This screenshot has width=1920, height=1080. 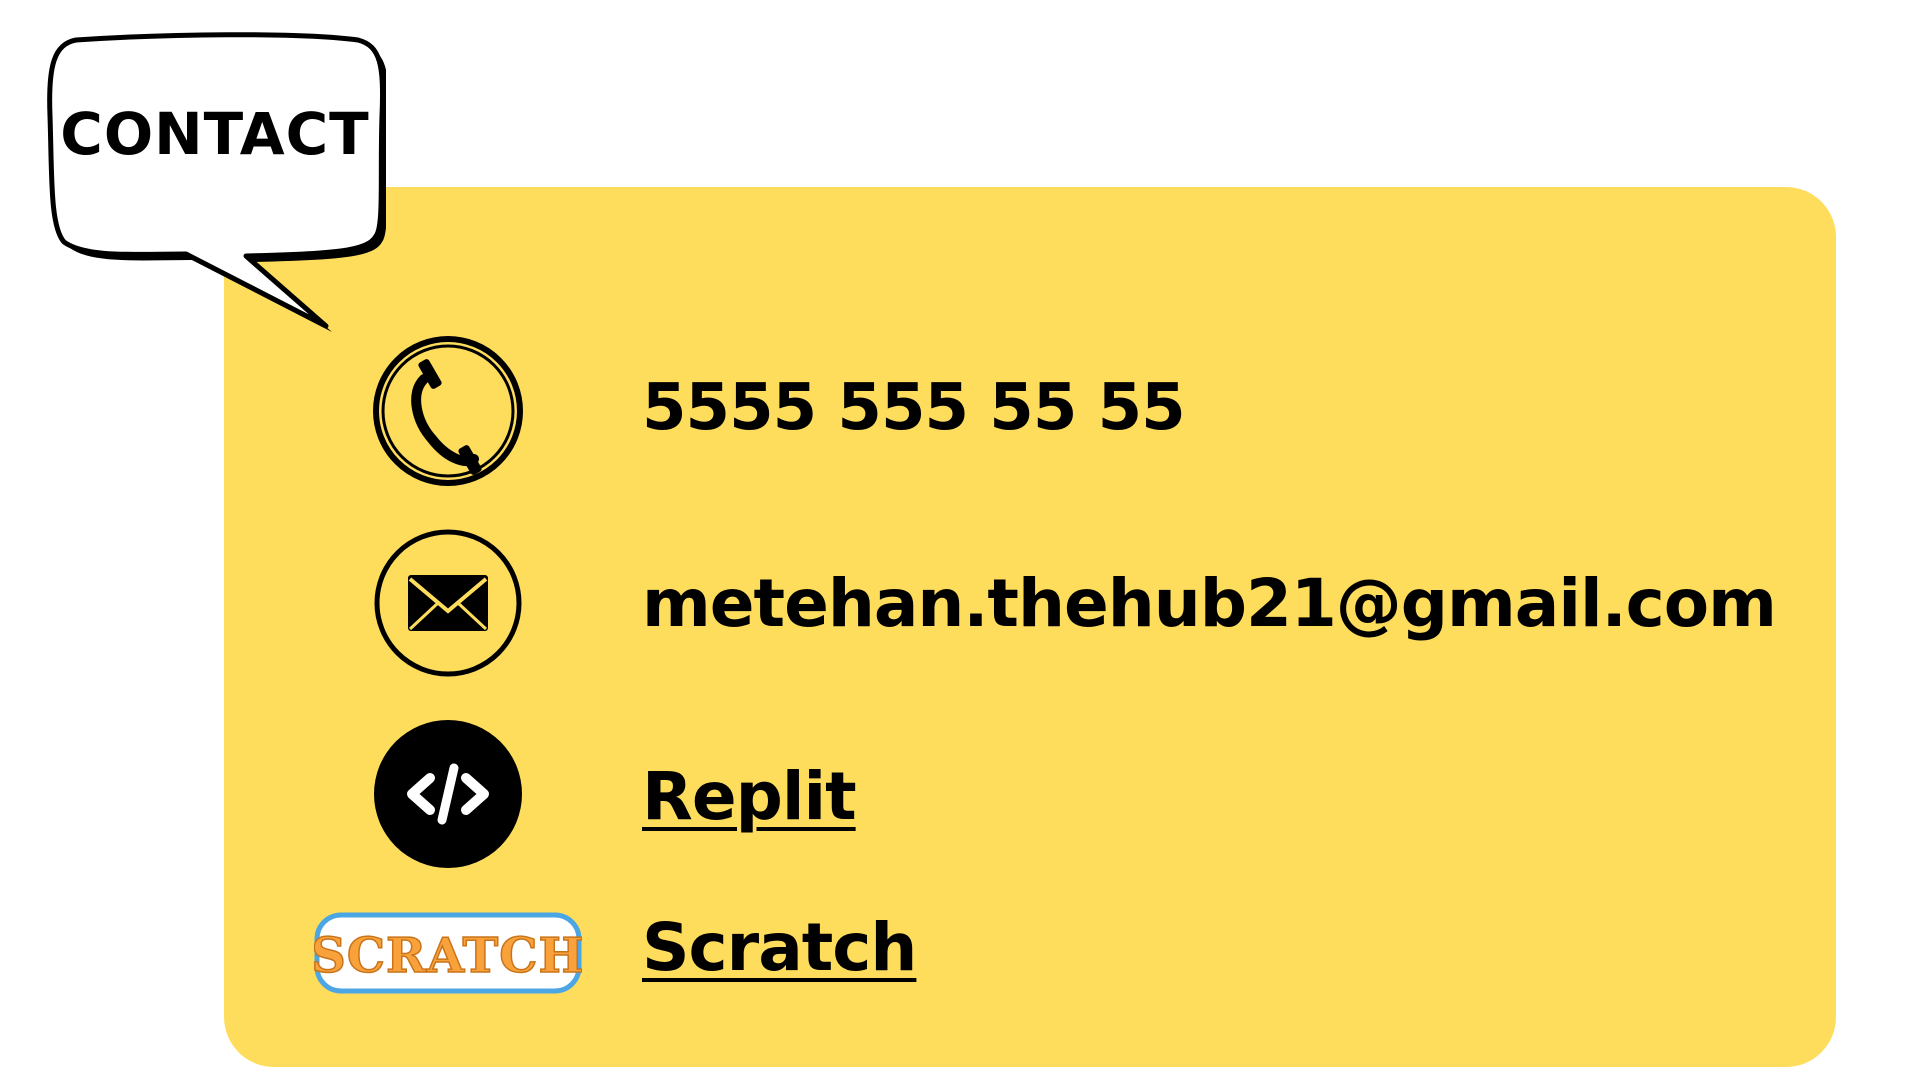 I want to click on code-icon, so click(x=448, y=794).